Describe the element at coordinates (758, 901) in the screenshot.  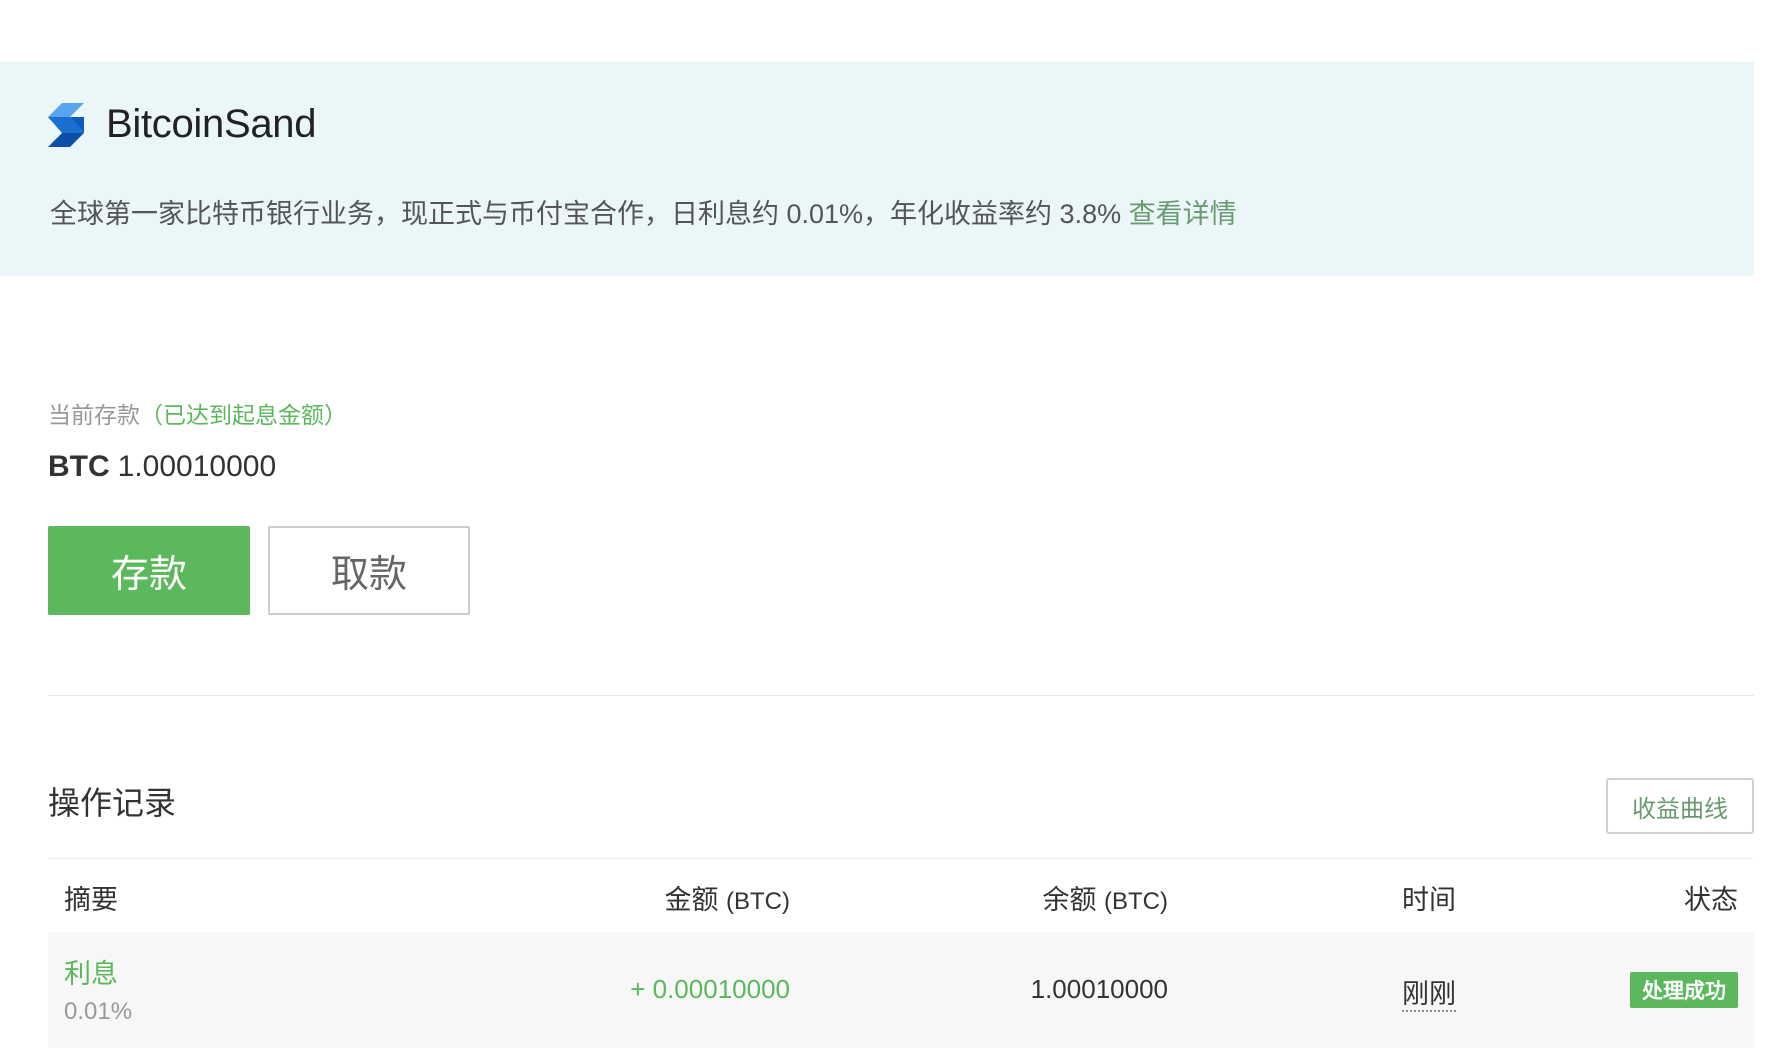
I see `amount-header-unit: (BTC)` at that location.